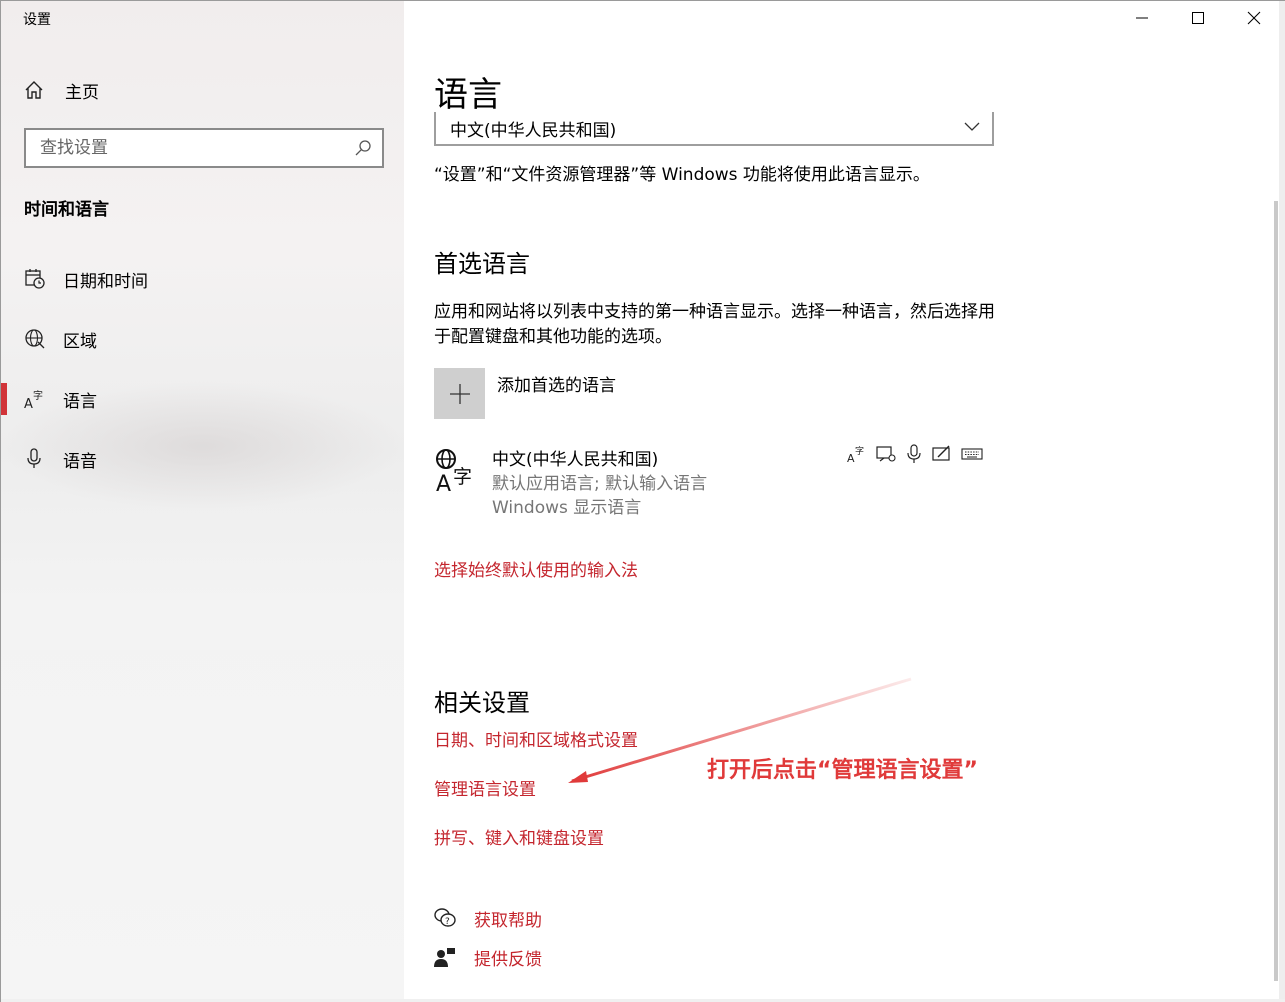 This screenshot has width=1285, height=1002. What do you see at coordinates (600, 484) in the screenshot?
I see `language-status: 默认应用语言; 默认输入语言` at bounding box center [600, 484].